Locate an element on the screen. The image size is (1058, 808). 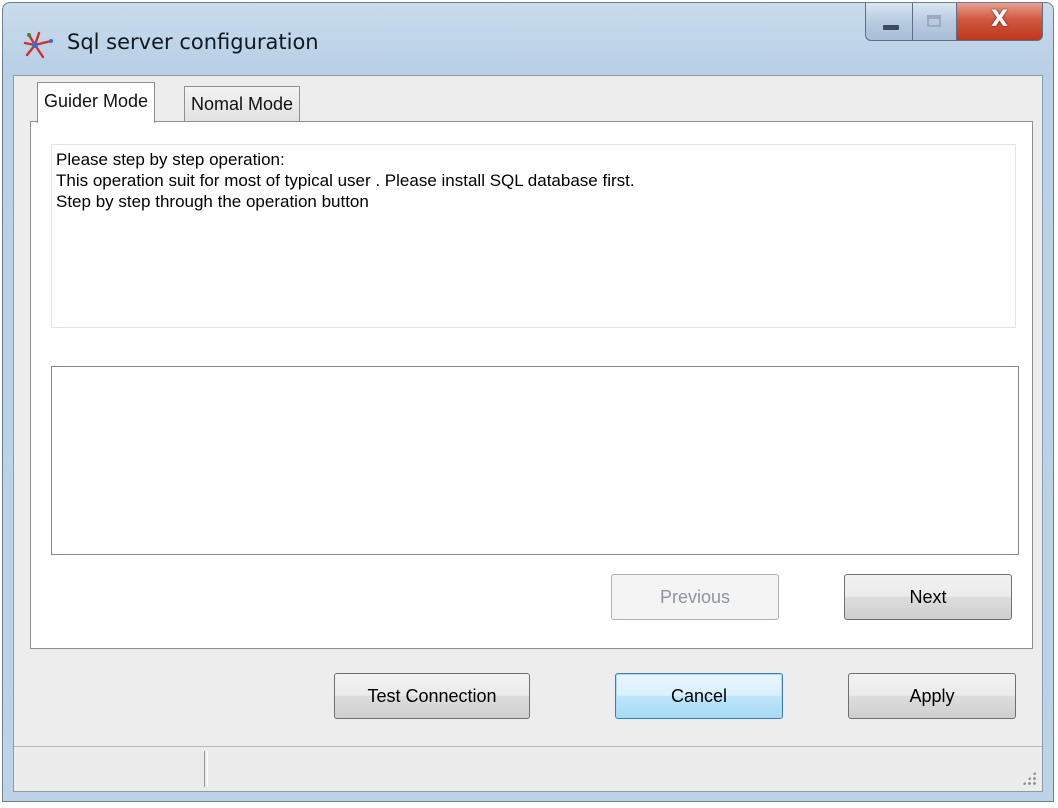
cancel-button: Cancel is located at coordinates (699, 696).